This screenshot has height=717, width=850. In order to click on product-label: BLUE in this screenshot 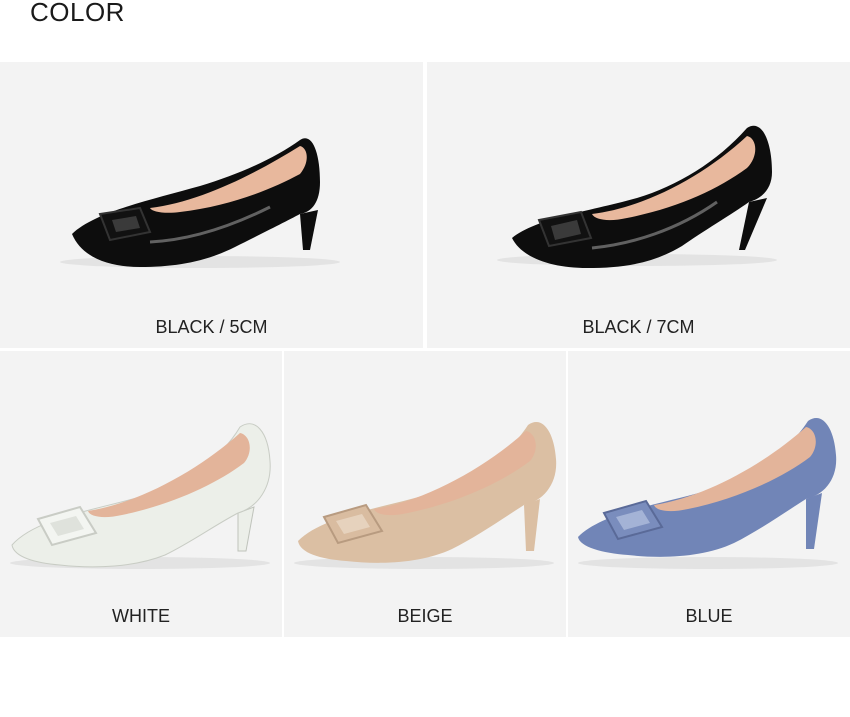, I will do `click(709, 616)`.